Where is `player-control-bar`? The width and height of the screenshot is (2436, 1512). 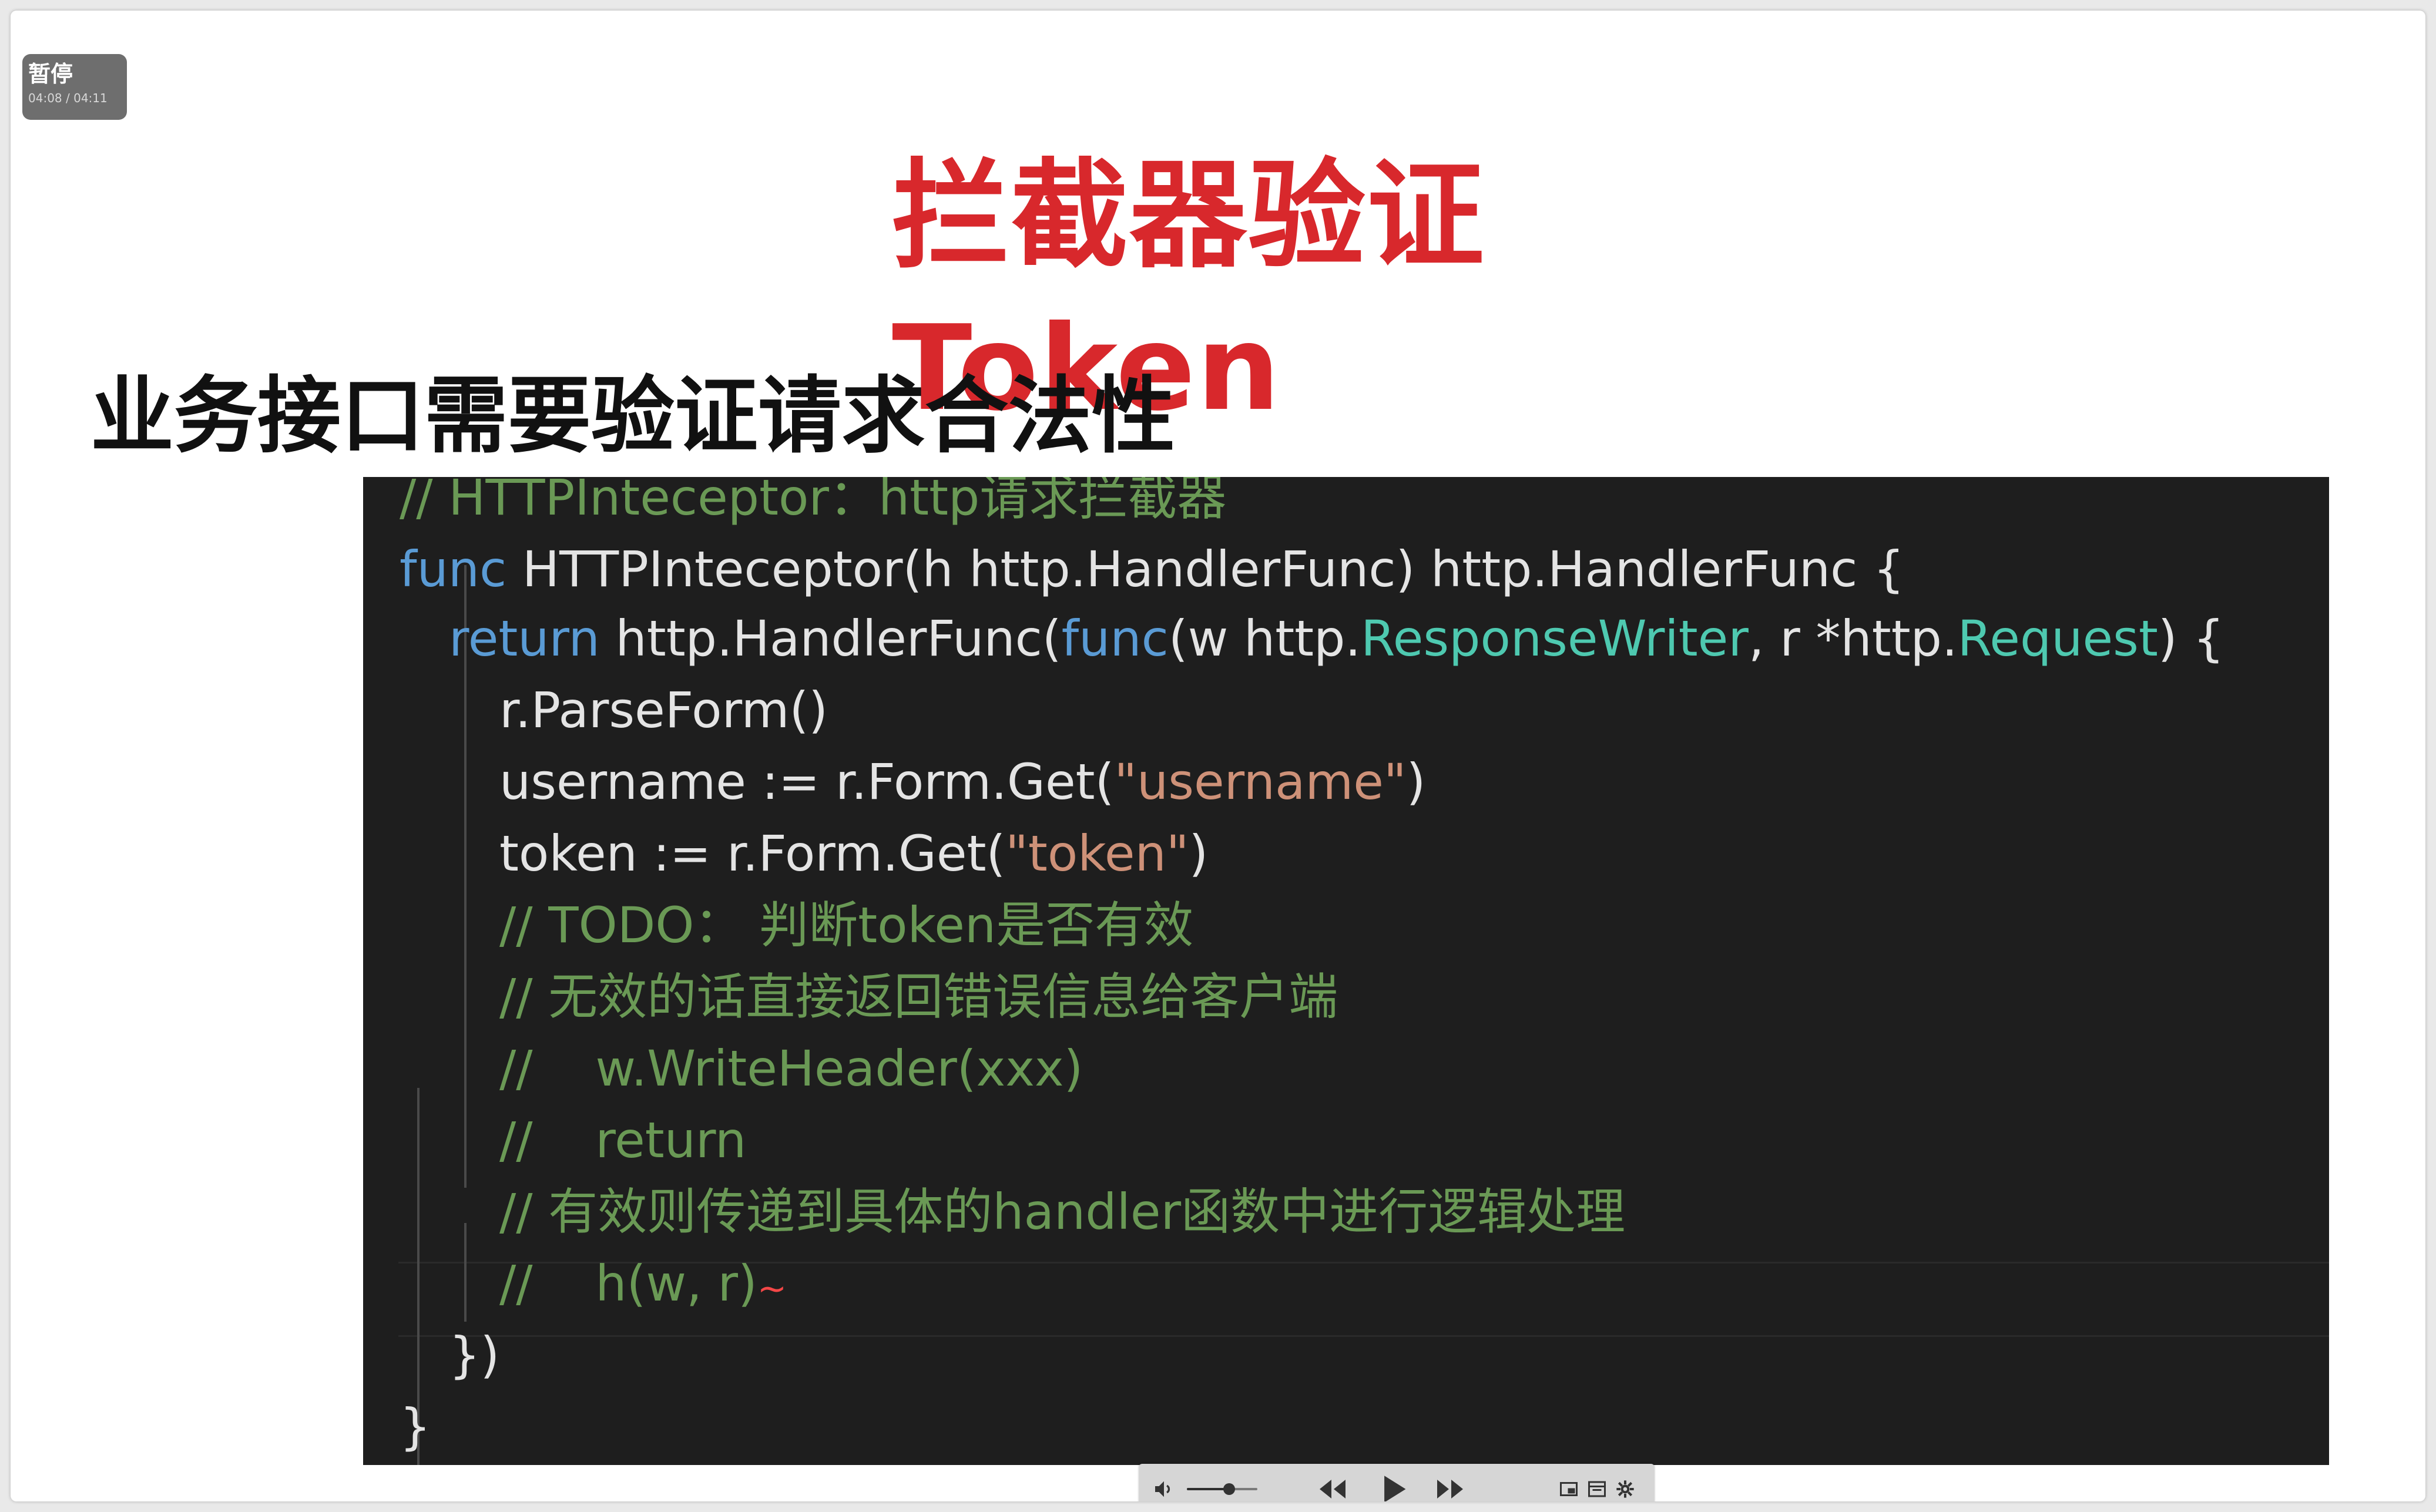
player-control-bar is located at coordinates (1397, 1482).